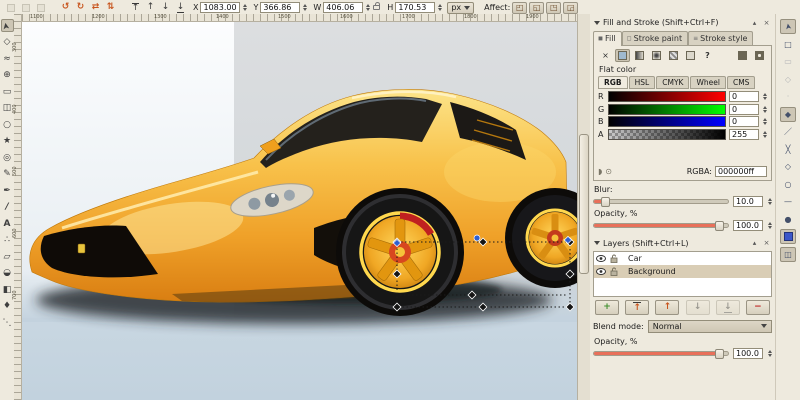  What do you see at coordinates (607, 307) in the screenshot?
I see `new-layer-button: +` at bounding box center [607, 307].